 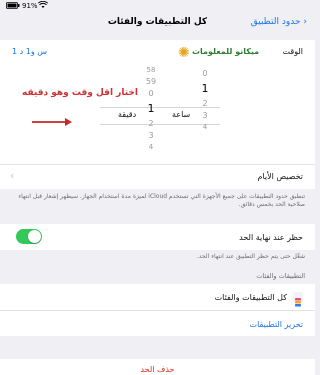 I want to click on edit-apps-row: تحرير التطبيقات, so click(x=157, y=323).